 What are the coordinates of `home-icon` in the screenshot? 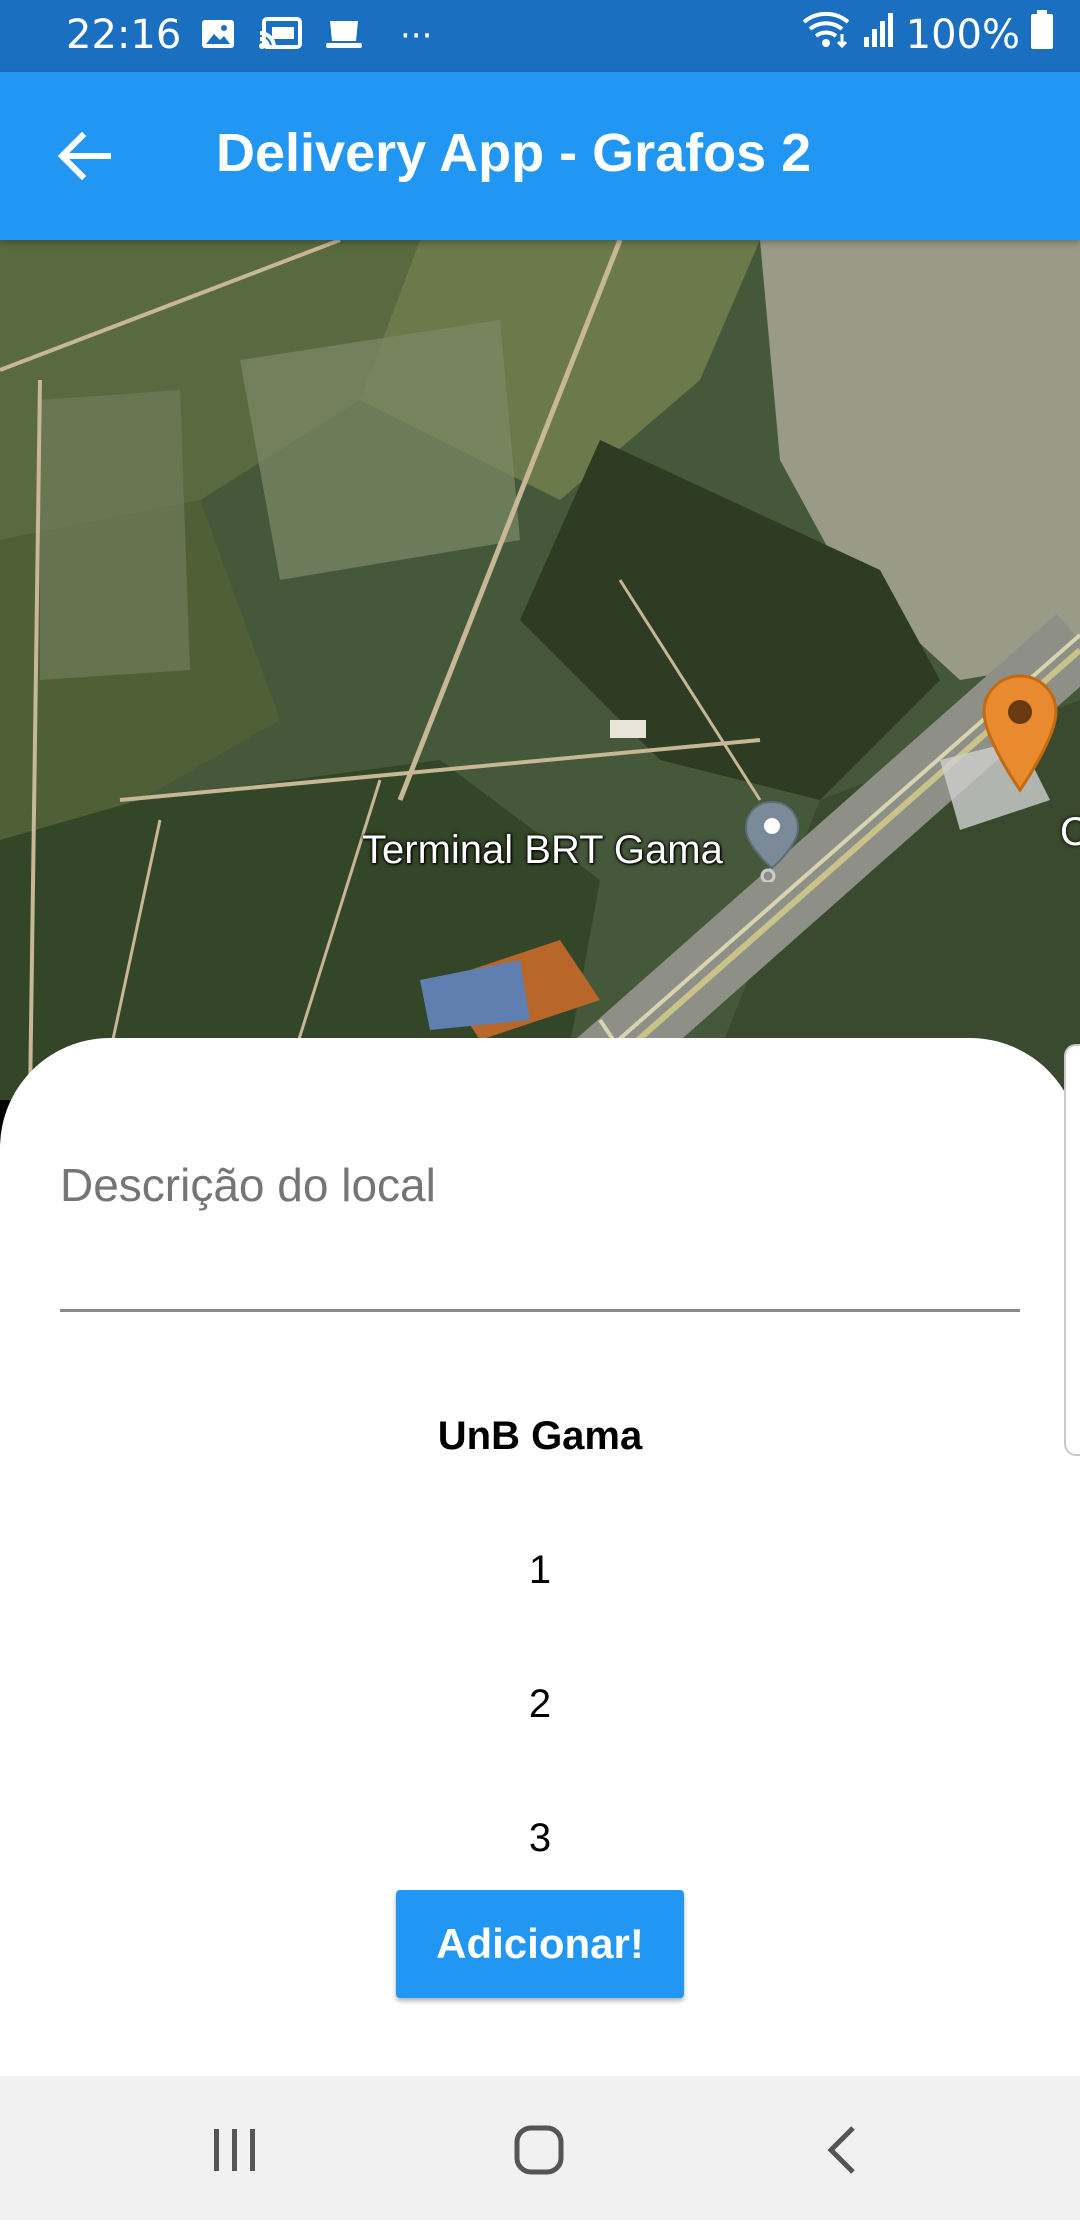 It's located at (539, 2150).